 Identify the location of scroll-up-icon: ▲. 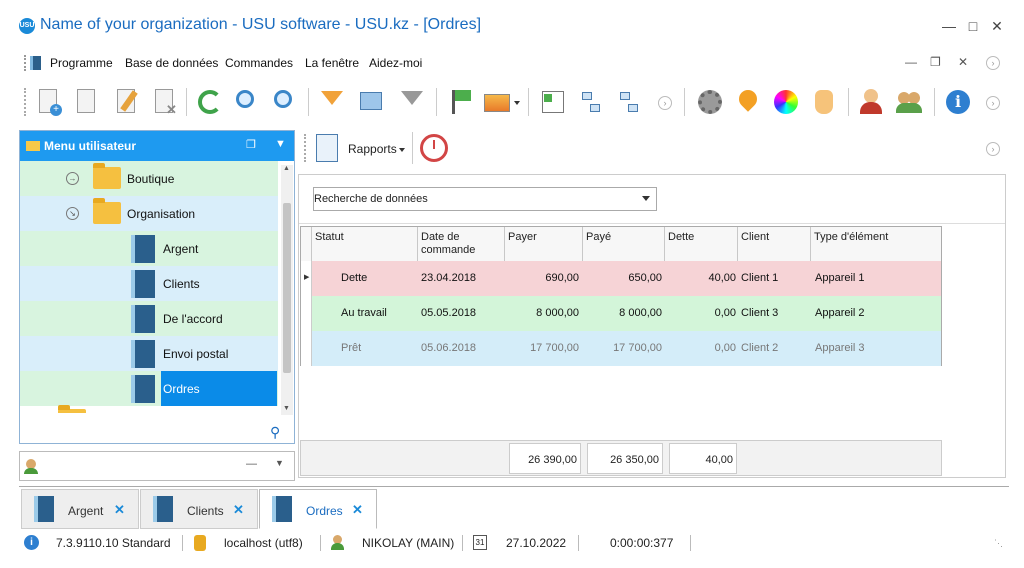
(286, 168).